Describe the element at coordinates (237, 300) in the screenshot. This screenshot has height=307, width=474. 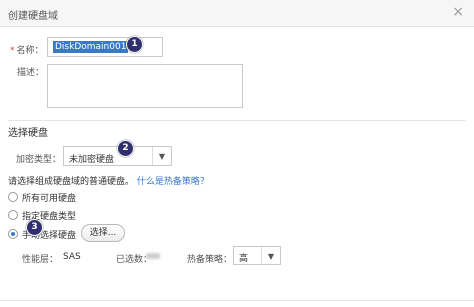
I see `footer-divider` at that location.